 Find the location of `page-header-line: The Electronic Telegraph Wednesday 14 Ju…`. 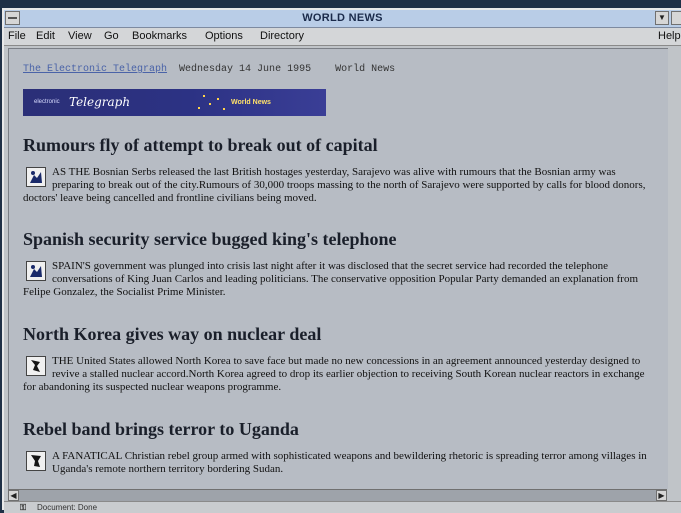

page-header-line: The Electronic Telegraph Wednesday 14 Ju… is located at coordinates (209, 69).